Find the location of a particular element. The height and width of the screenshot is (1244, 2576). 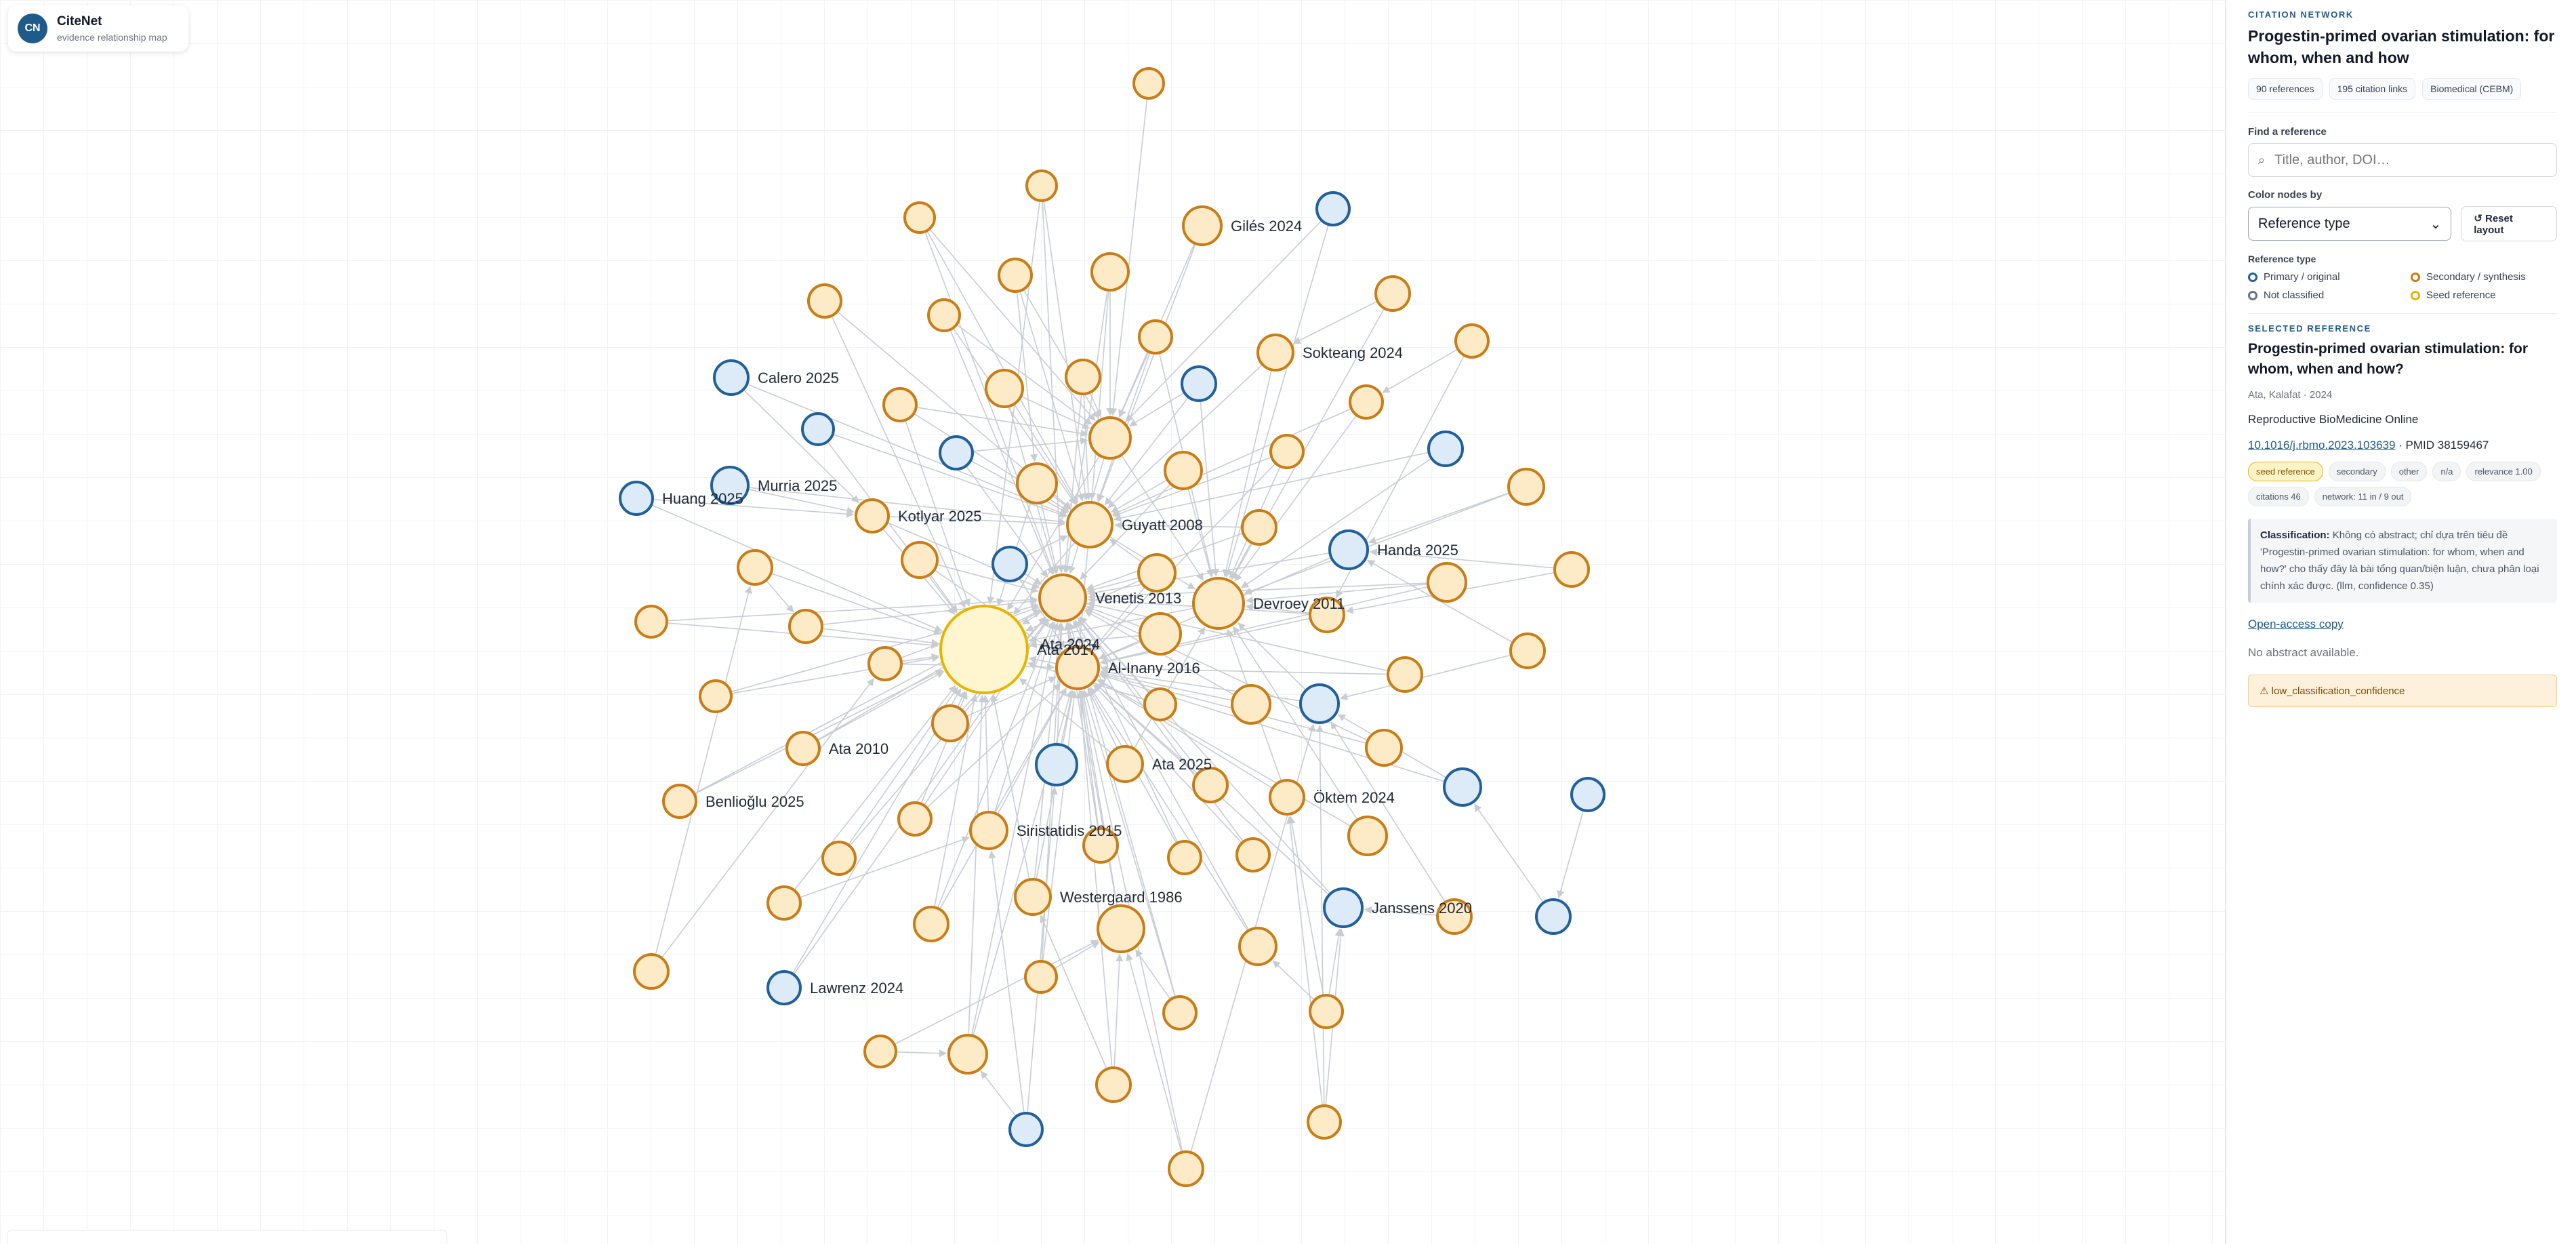

node-label: Benlioğlu 2025 is located at coordinates (755, 801).